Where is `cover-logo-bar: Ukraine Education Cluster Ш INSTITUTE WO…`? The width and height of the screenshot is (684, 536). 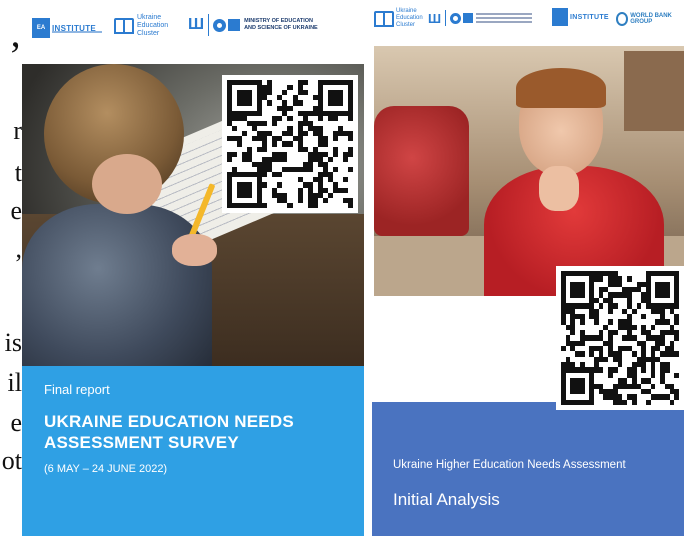 cover-logo-bar: Ukraine Education Cluster Ш INSTITUTE WO… is located at coordinates (528, 23).